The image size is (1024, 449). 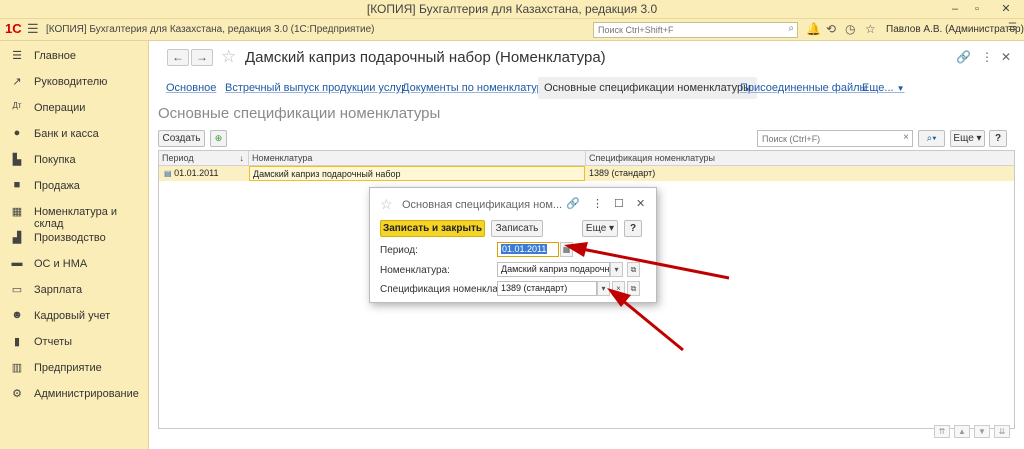 What do you see at coordinates (17, 394) in the screenshot?
I see `gear-icon: ⚙` at bounding box center [17, 394].